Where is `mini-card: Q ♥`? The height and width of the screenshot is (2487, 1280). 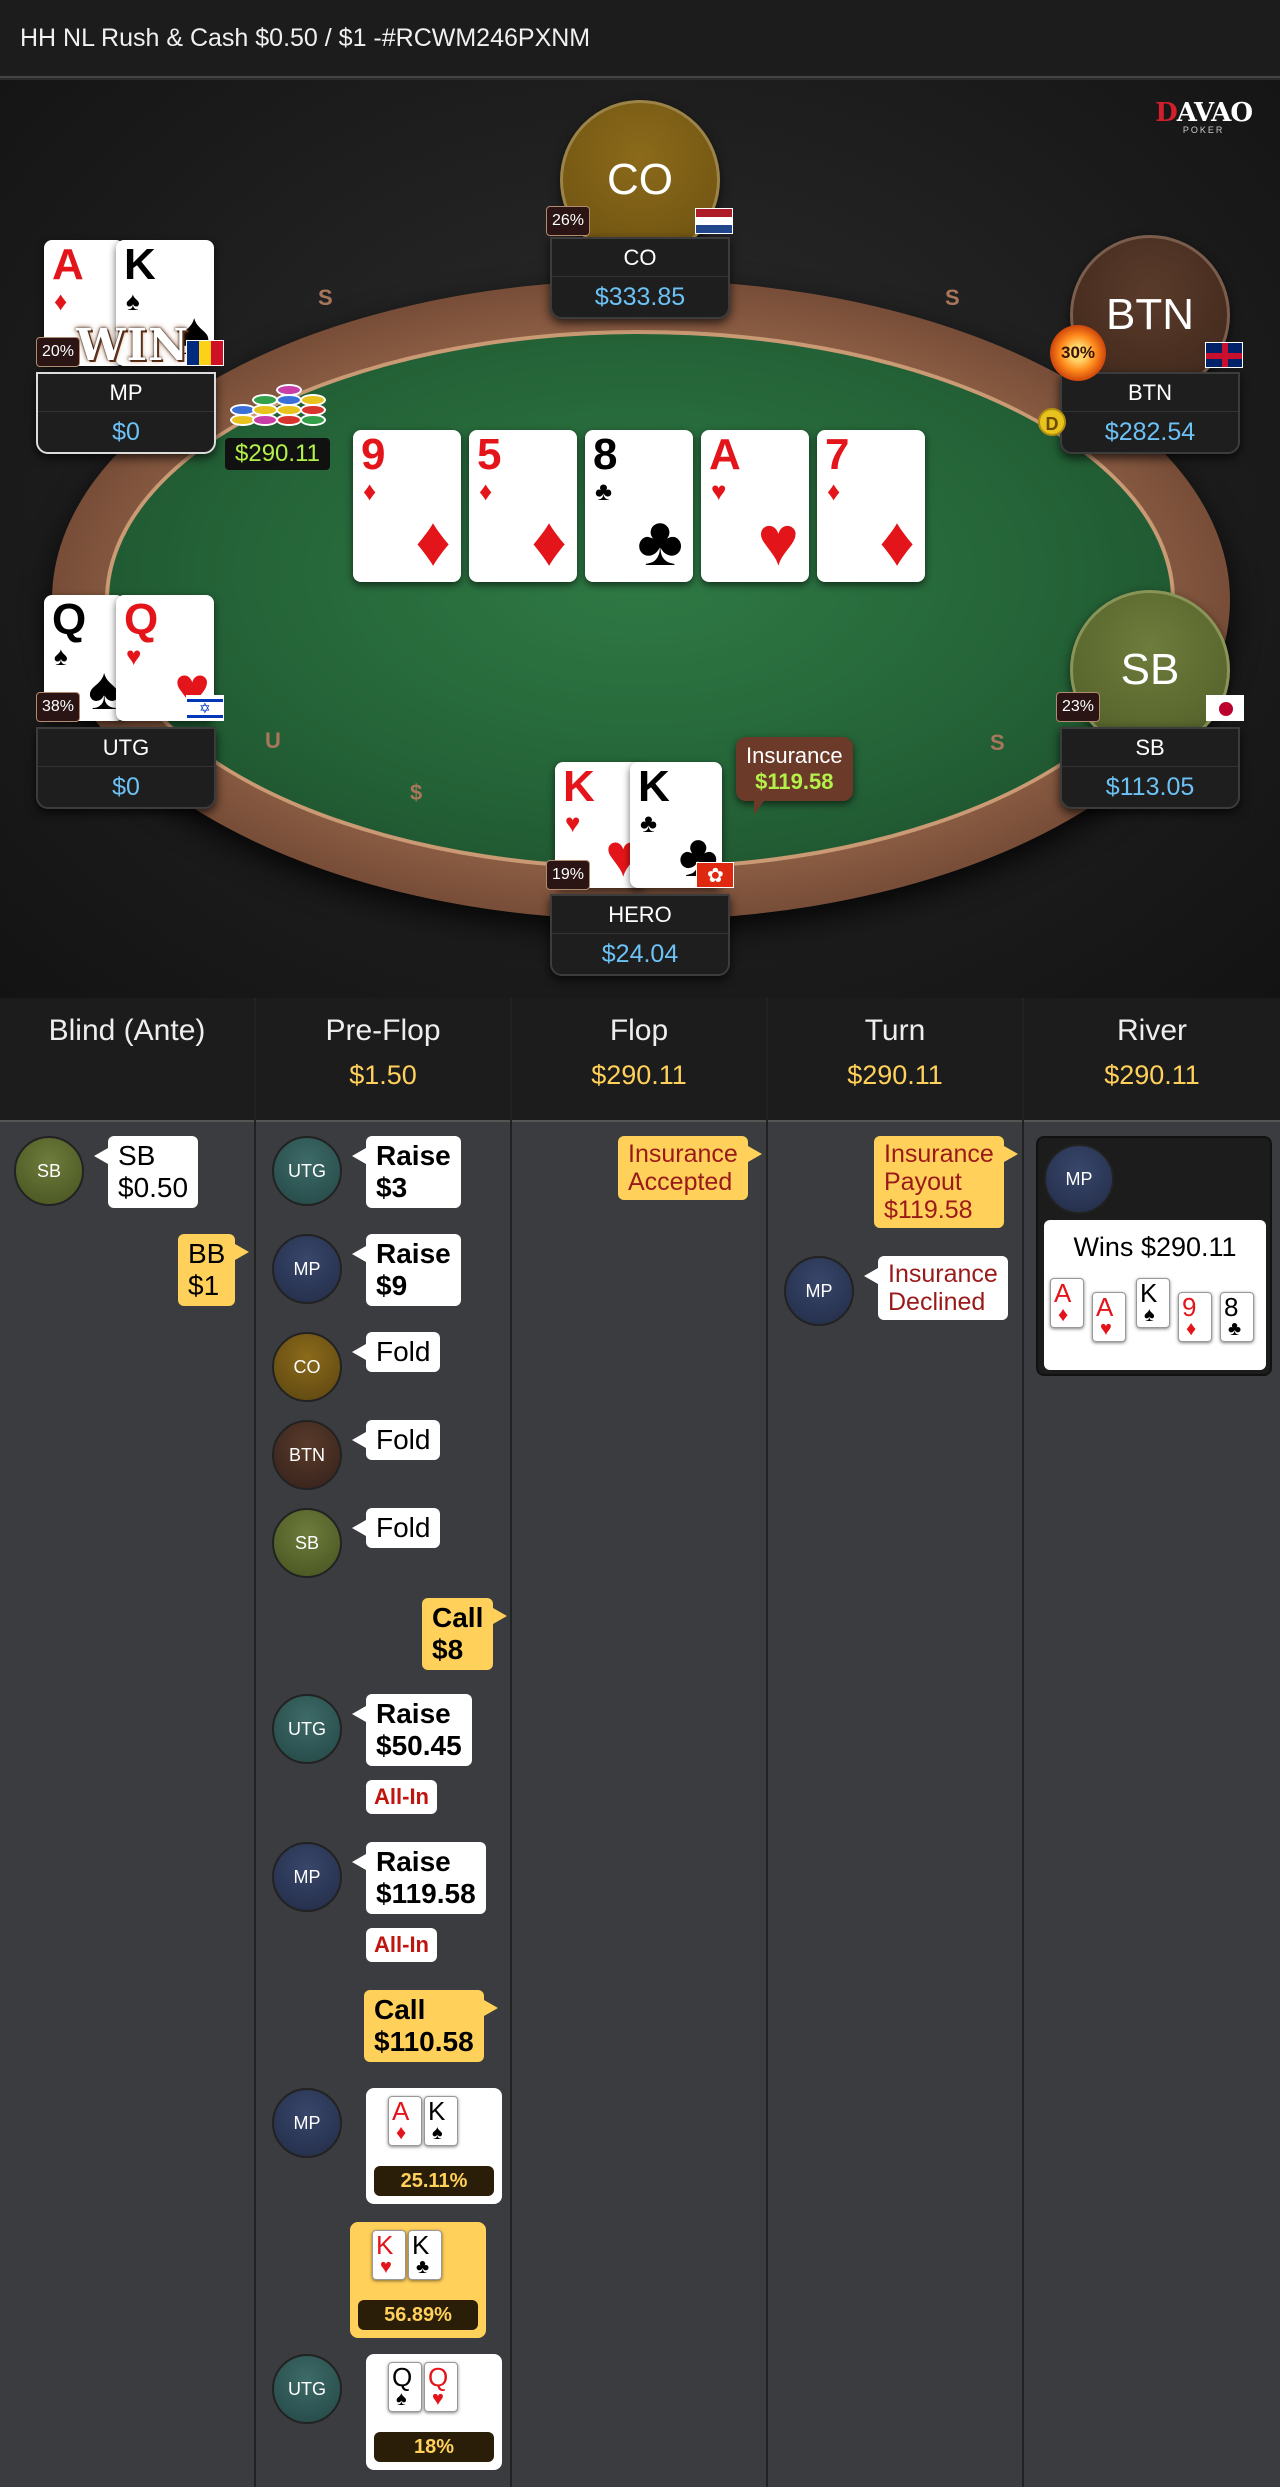 mini-card: Q ♥ is located at coordinates (441, 2387).